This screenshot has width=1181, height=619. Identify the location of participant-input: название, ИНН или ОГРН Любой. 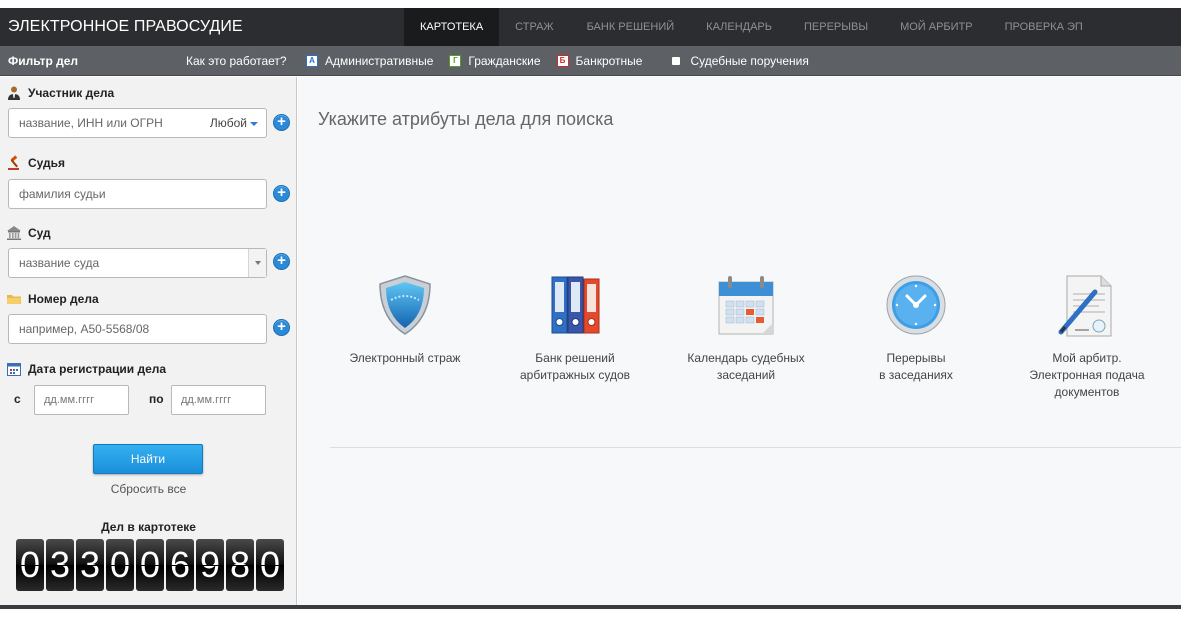
(137, 123).